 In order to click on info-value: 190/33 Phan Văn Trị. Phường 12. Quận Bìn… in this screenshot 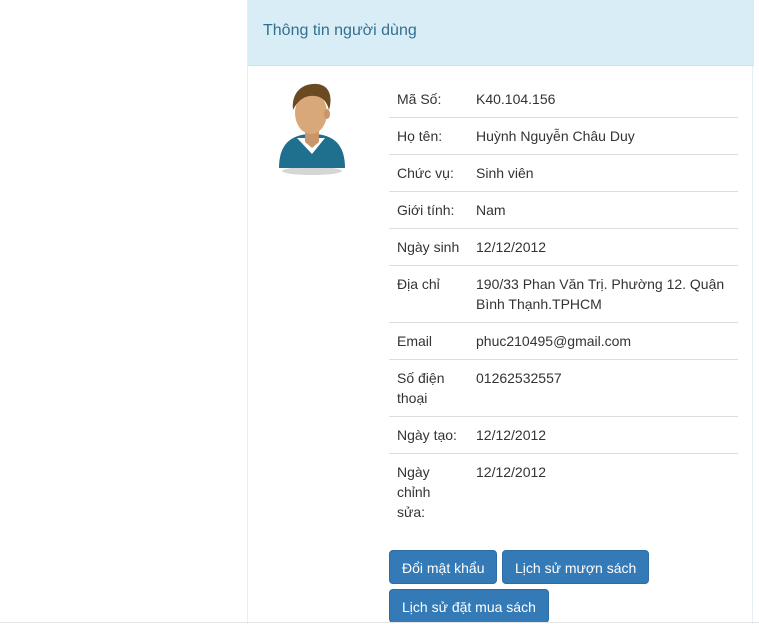, I will do `click(603, 294)`.